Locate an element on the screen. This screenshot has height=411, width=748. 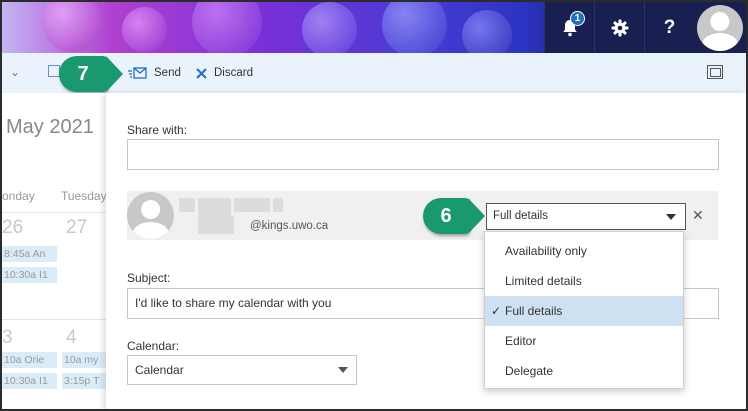
settings-button is located at coordinates (619, 27).